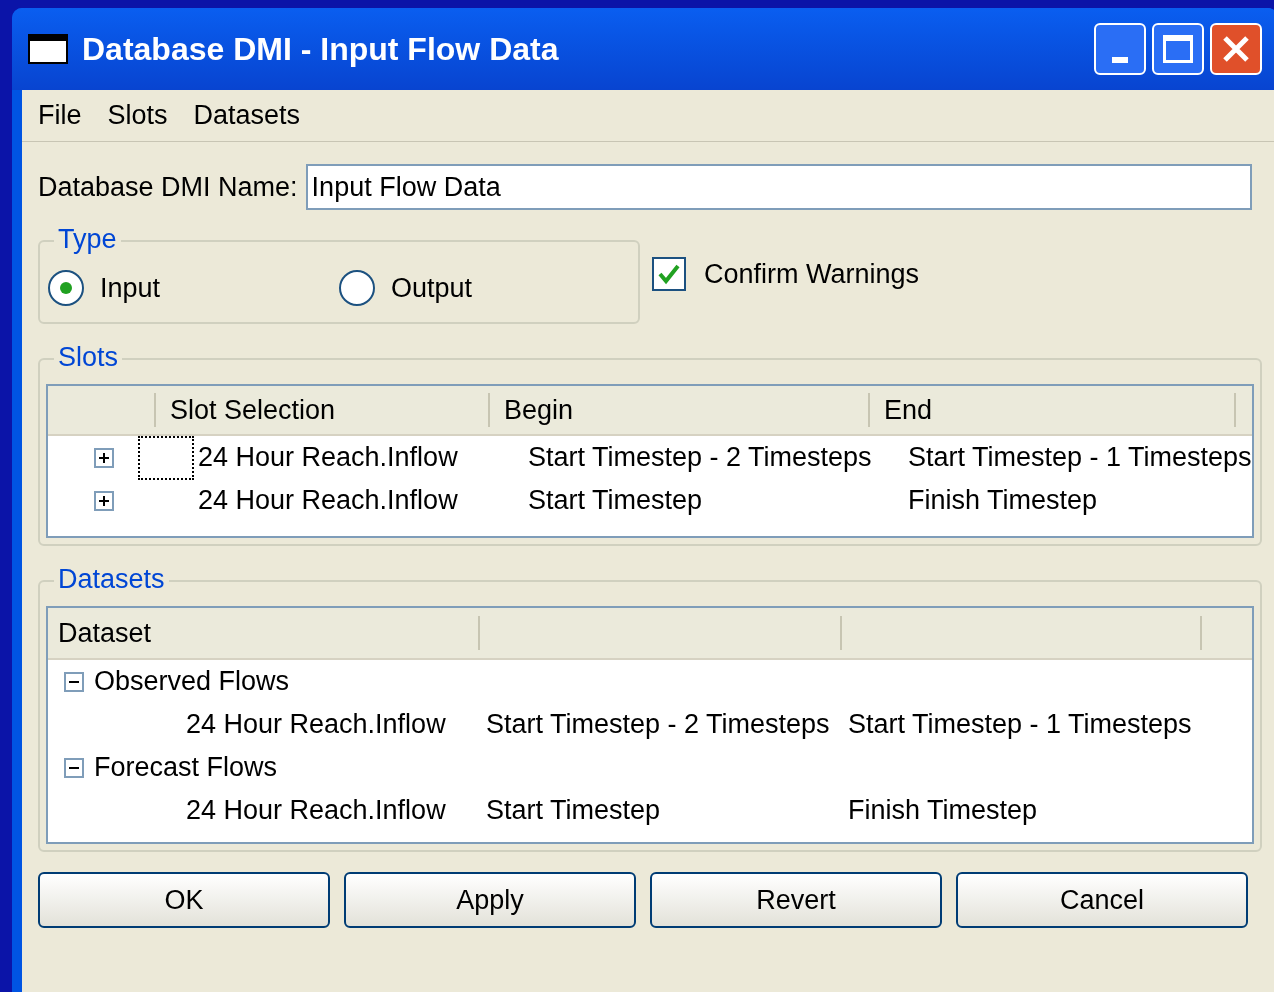 Image resolution: width=1274 pixels, height=992 pixels. Describe the element at coordinates (1053, 410) in the screenshot. I see `column-header: End` at that location.